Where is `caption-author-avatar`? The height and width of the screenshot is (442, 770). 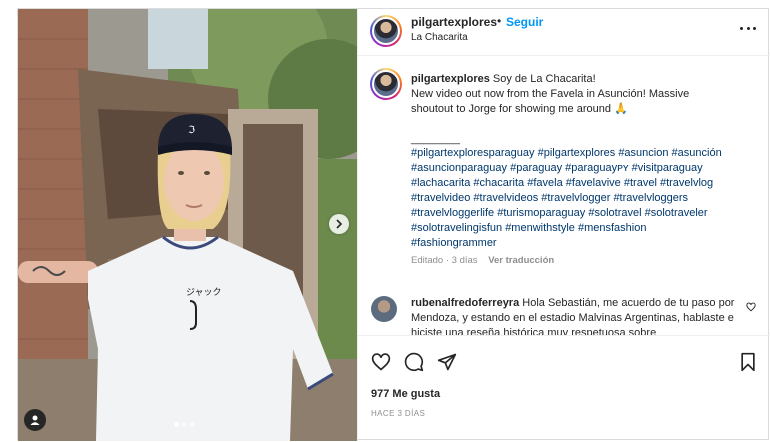
caption-author-avatar is located at coordinates (386, 84).